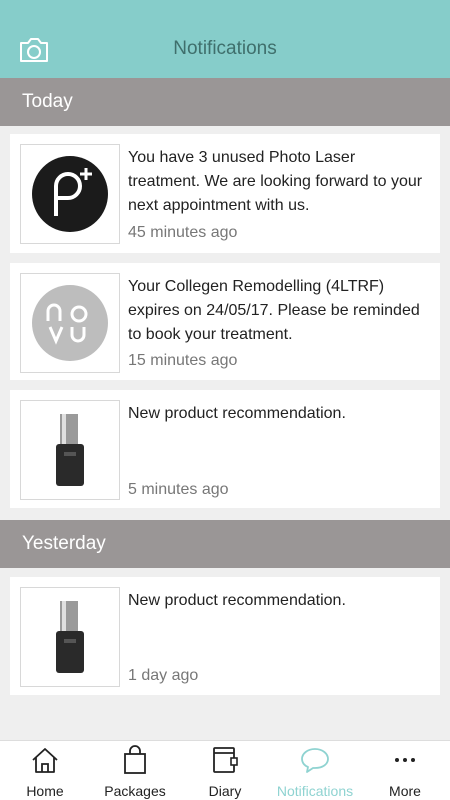  I want to click on tab-label: Packages, so click(135, 791).